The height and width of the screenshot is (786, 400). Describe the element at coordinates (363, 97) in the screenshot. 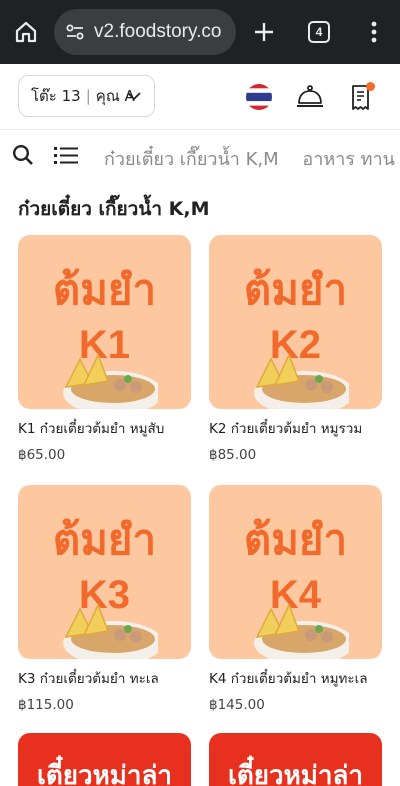

I see `order-receipt-icon` at that location.